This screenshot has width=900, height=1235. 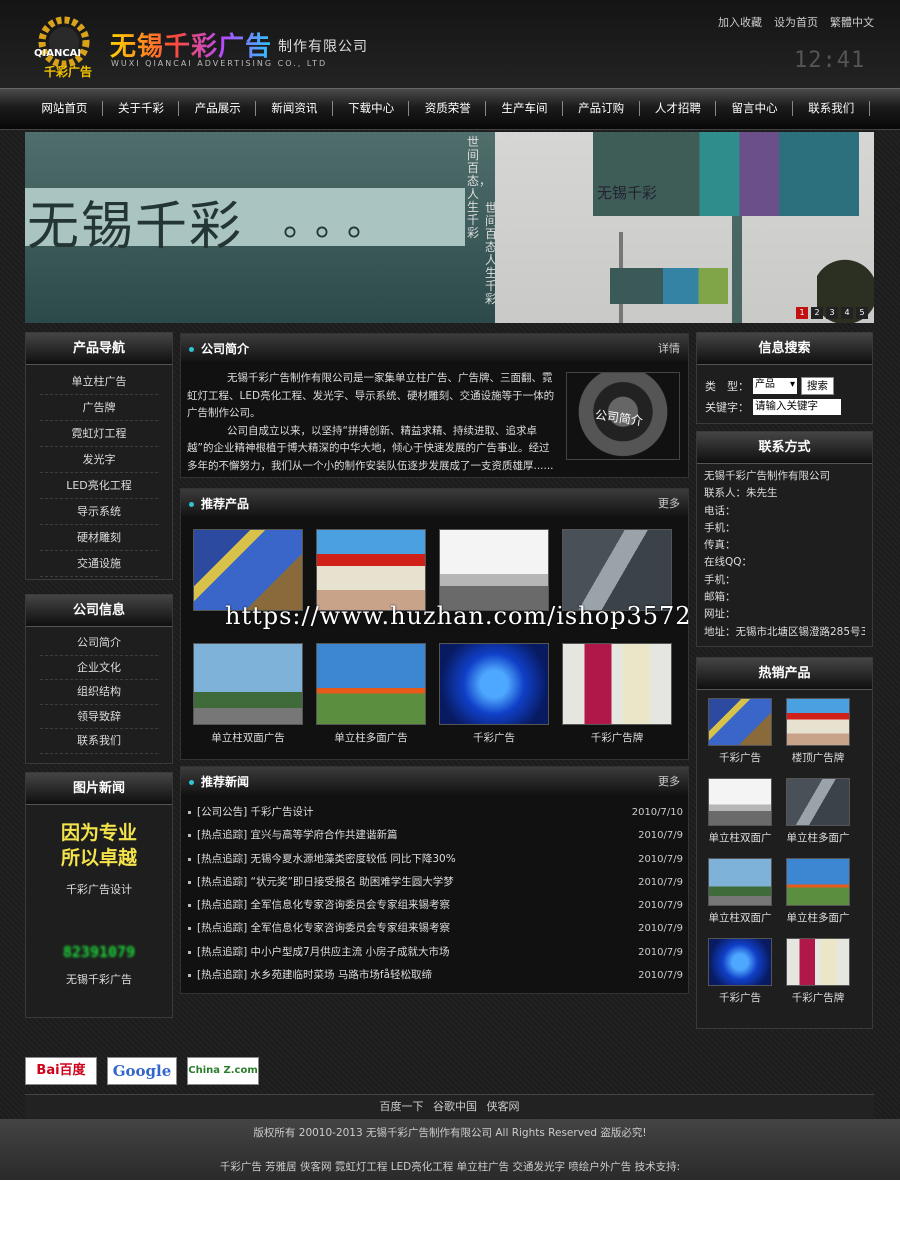 I want to click on product-caption: 千彩广告, so click(x=494, y=738).